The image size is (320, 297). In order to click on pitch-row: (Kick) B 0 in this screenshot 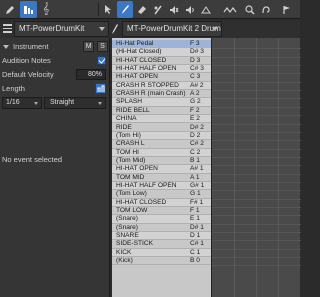, I will do `click(161, 261)`.